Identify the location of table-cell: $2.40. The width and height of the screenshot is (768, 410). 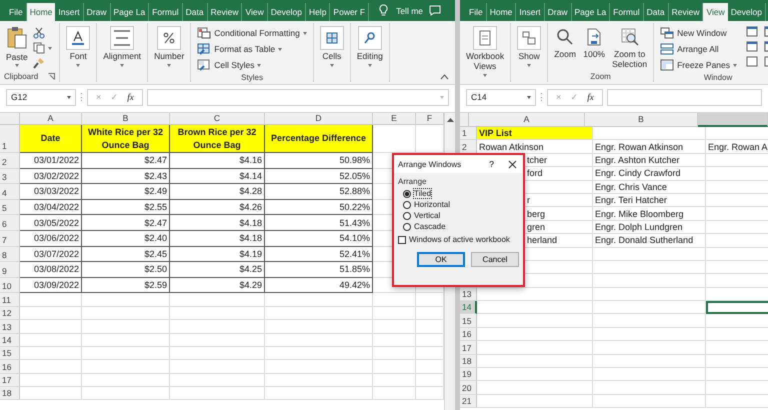
(126, 238).